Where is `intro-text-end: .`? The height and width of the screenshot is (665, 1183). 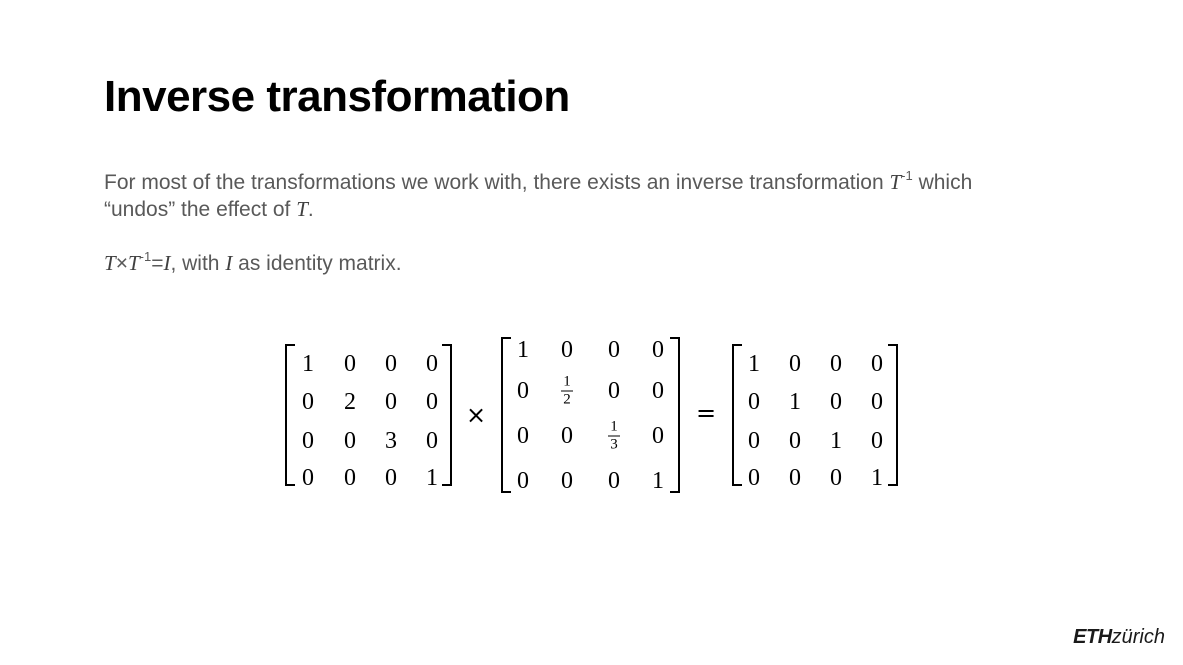 intro-text-end: . is located at coordinates (310, 209).